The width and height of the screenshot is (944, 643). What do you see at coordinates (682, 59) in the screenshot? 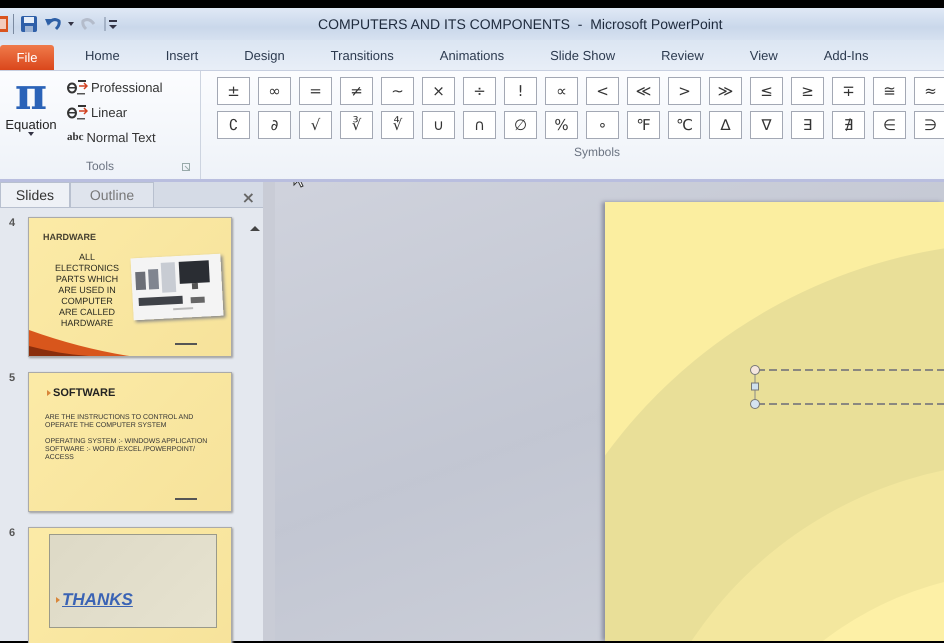
I see `ribbon-tab: Review` at bounding box center [682, 59].